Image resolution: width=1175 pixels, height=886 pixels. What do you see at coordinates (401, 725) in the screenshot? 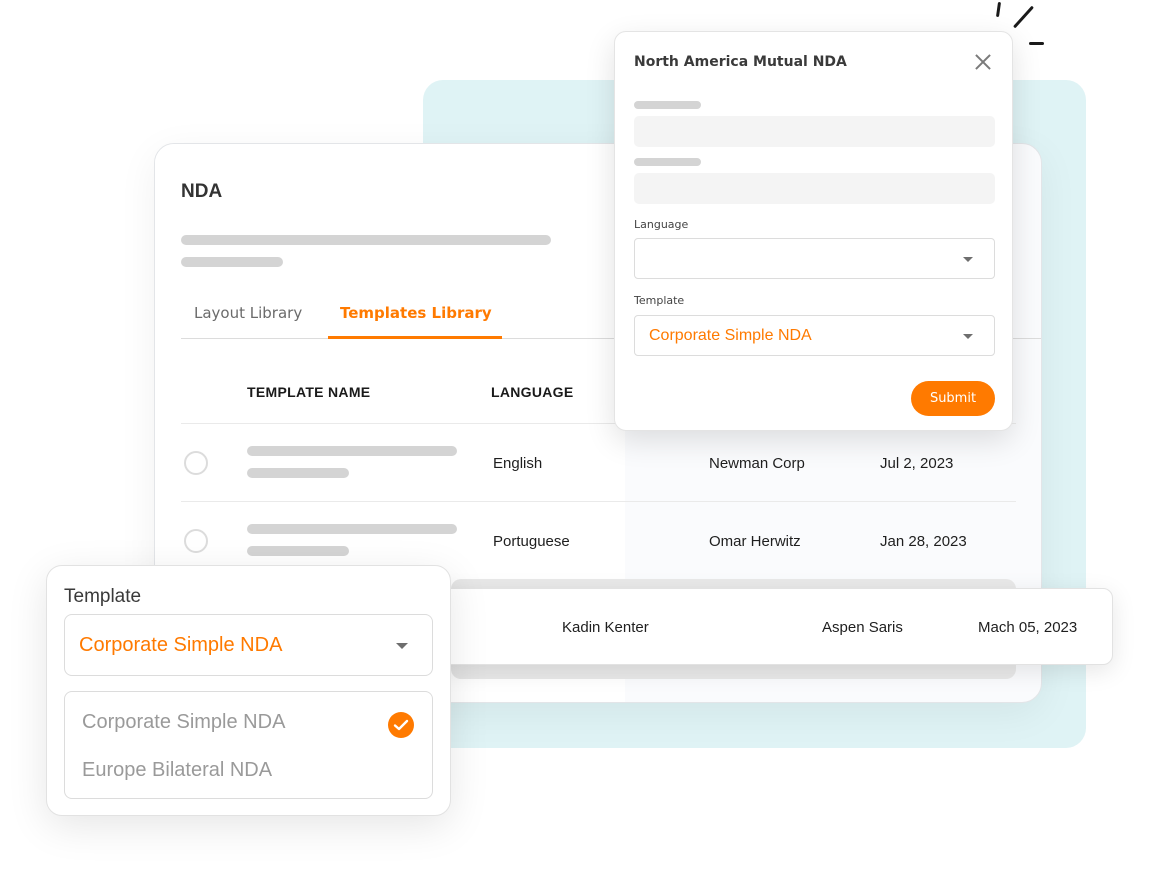
I see `check-circle-icon` at bounding box center [401, 725].